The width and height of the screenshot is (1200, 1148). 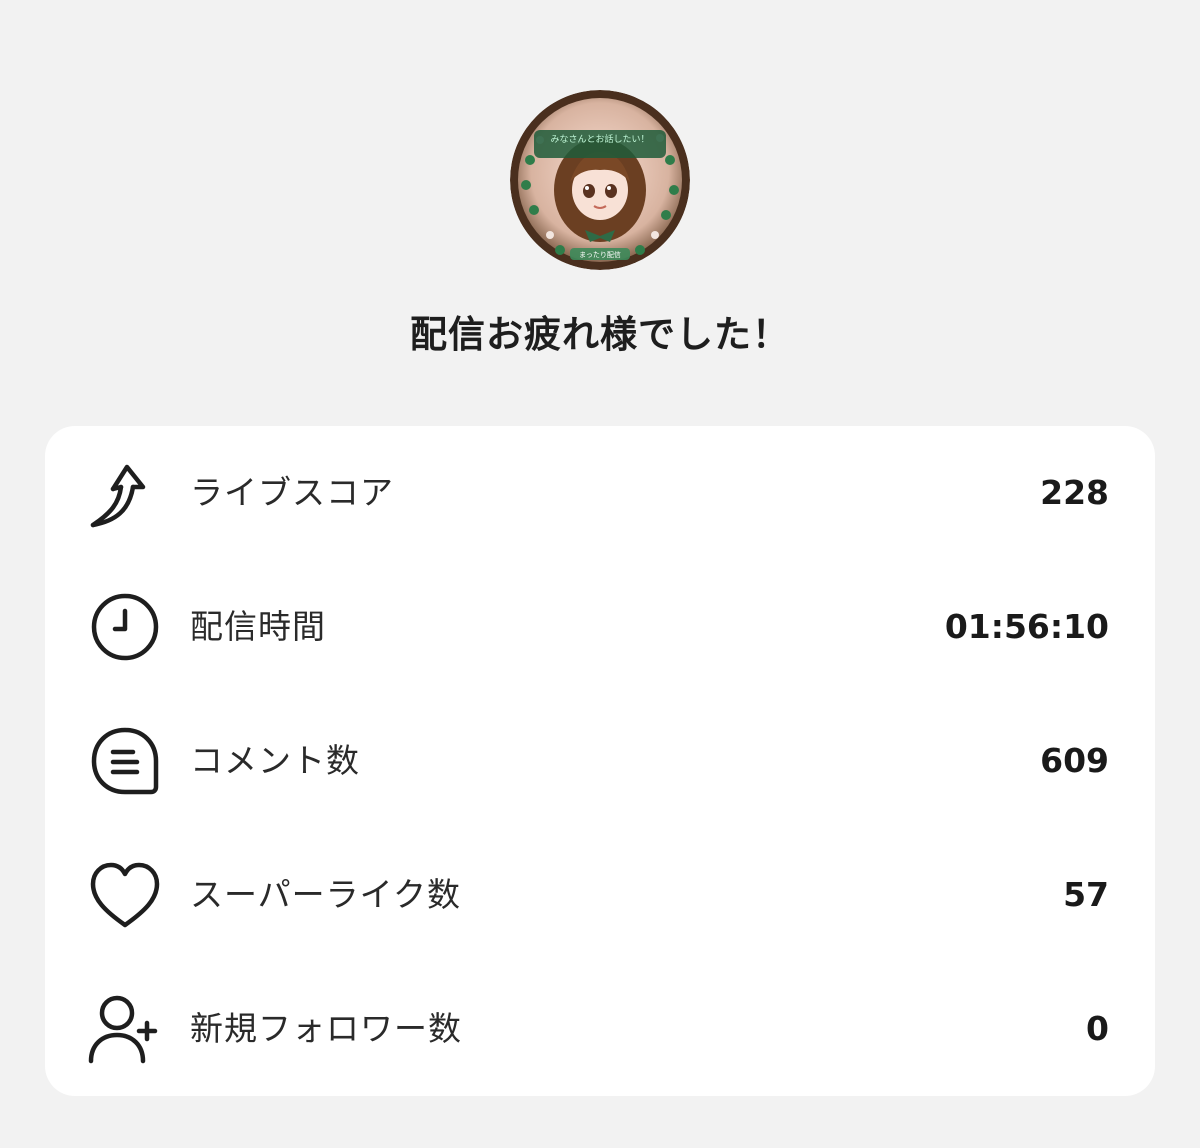 I want to click on stat-row-live-score: ライブスコア 228, so click(x=600, y=493).